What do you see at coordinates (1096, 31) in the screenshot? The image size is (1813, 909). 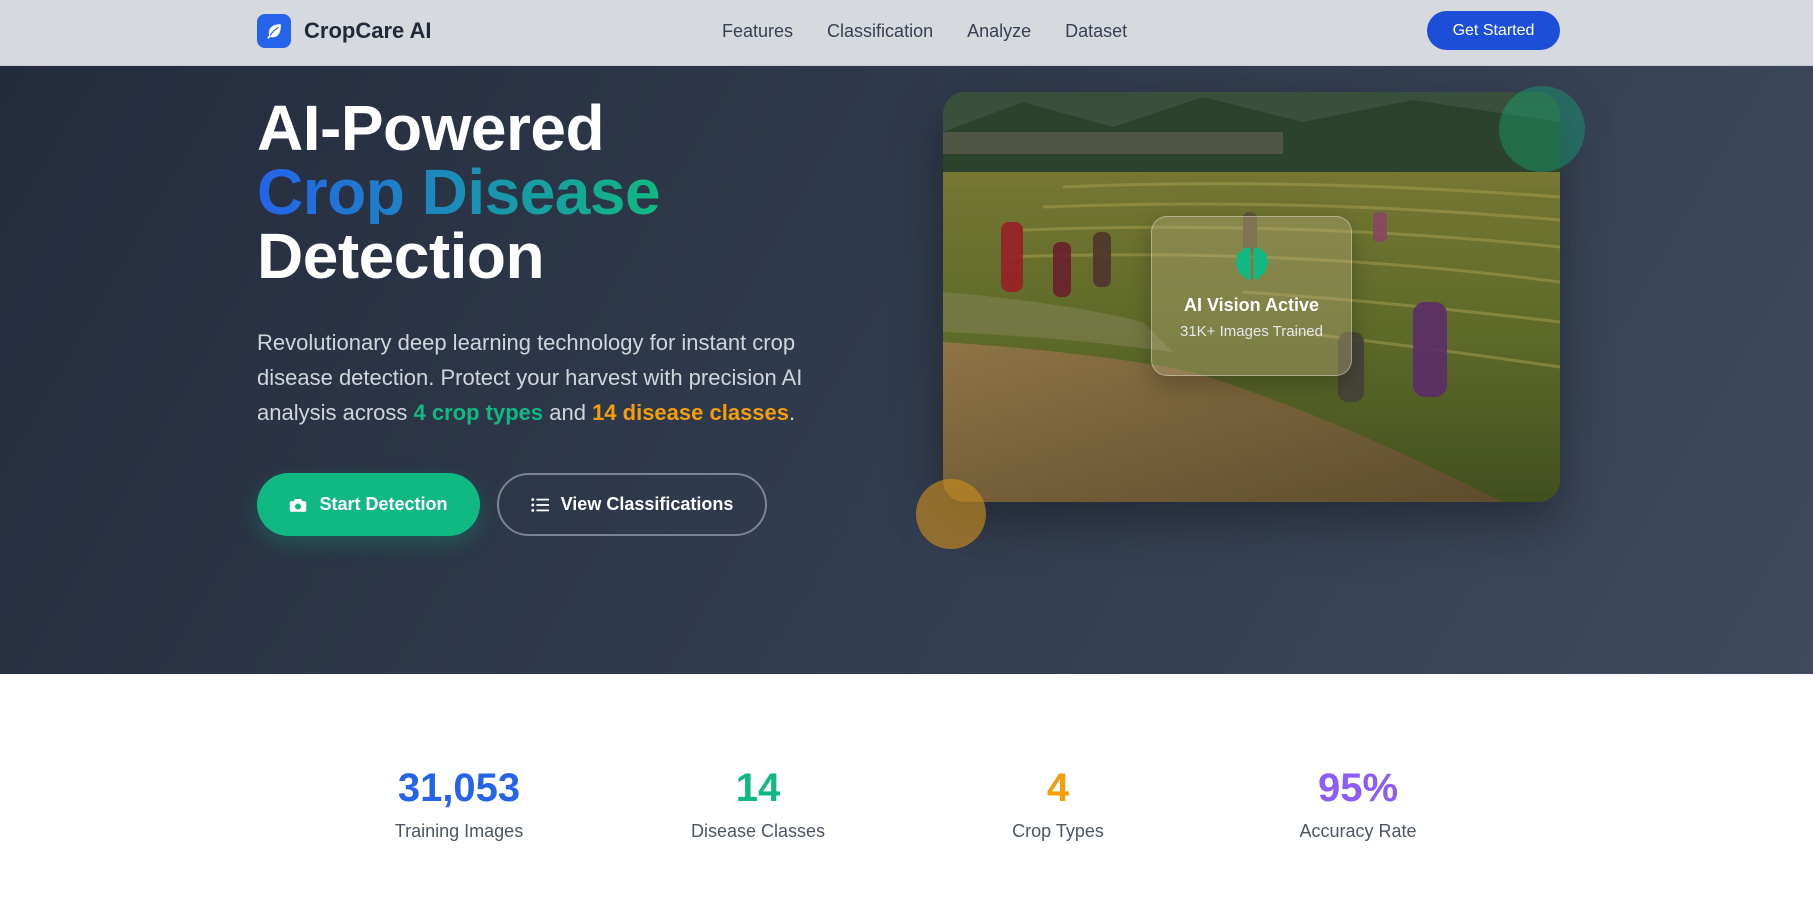 I see `nav-link-dataset: Dataset` at bounding box center [1096, 31].